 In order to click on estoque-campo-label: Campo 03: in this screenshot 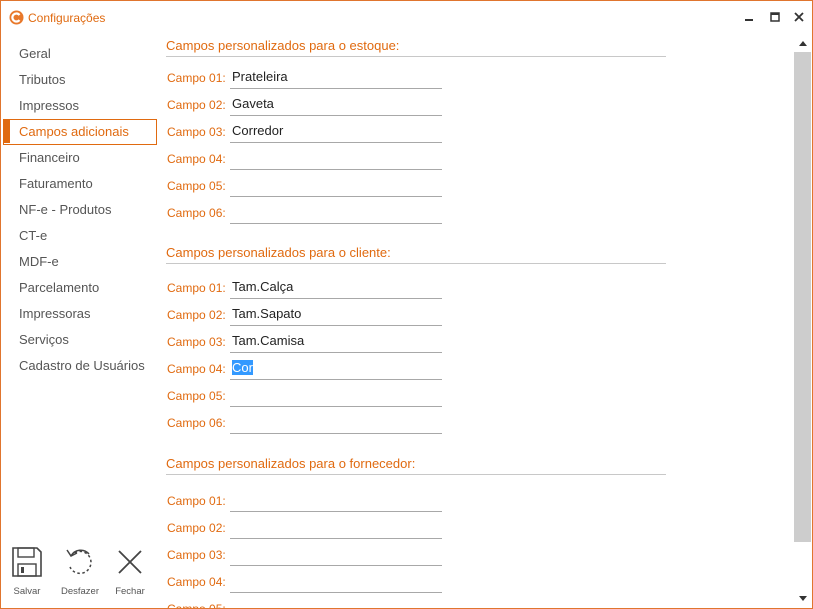, I will do `click(196, 132)`.